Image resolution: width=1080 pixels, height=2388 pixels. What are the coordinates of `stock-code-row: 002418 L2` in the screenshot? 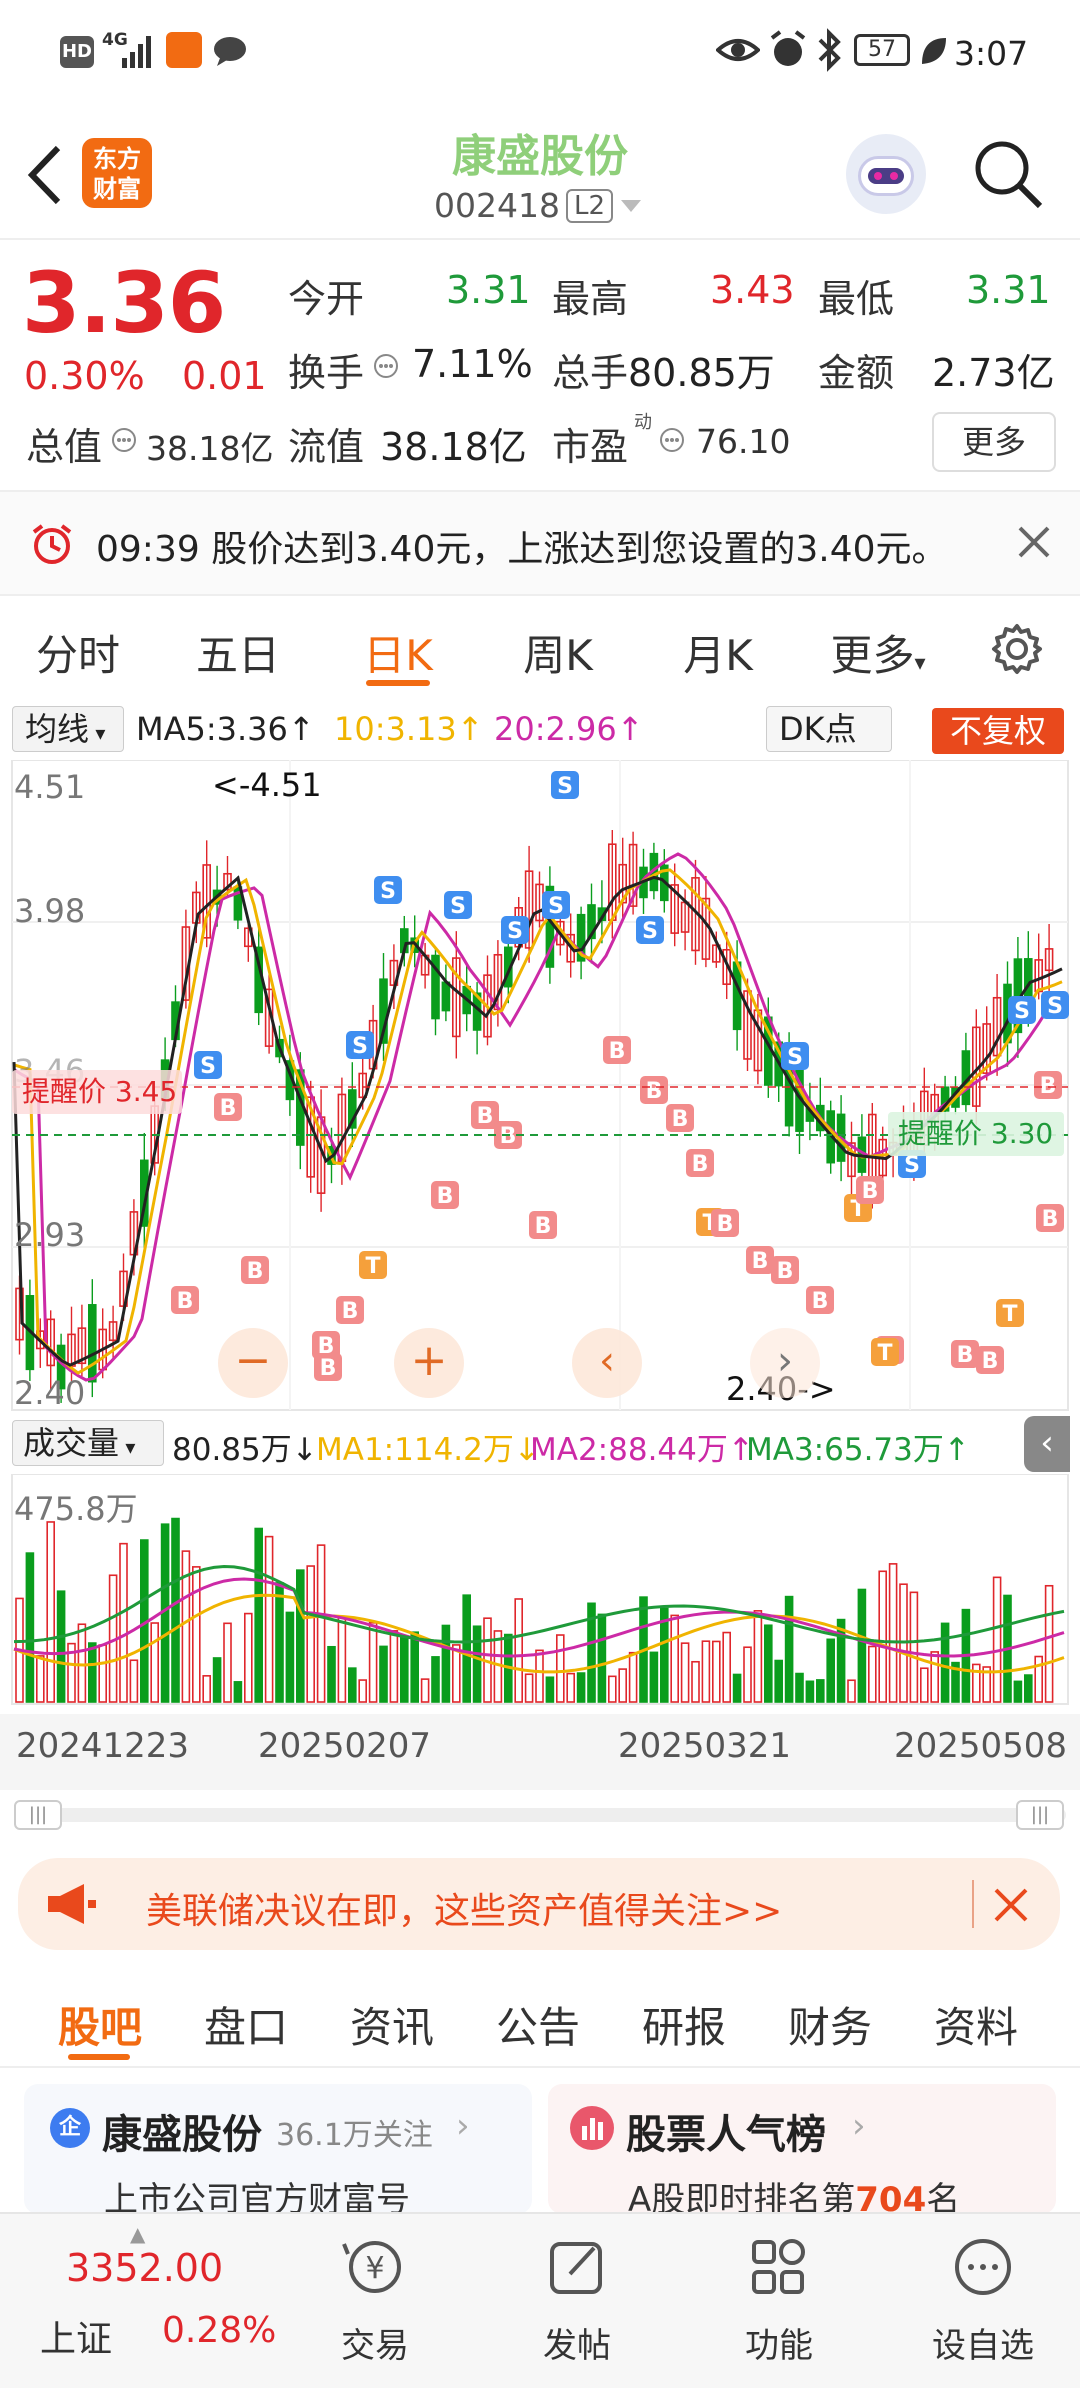 It's located at (538, 205).